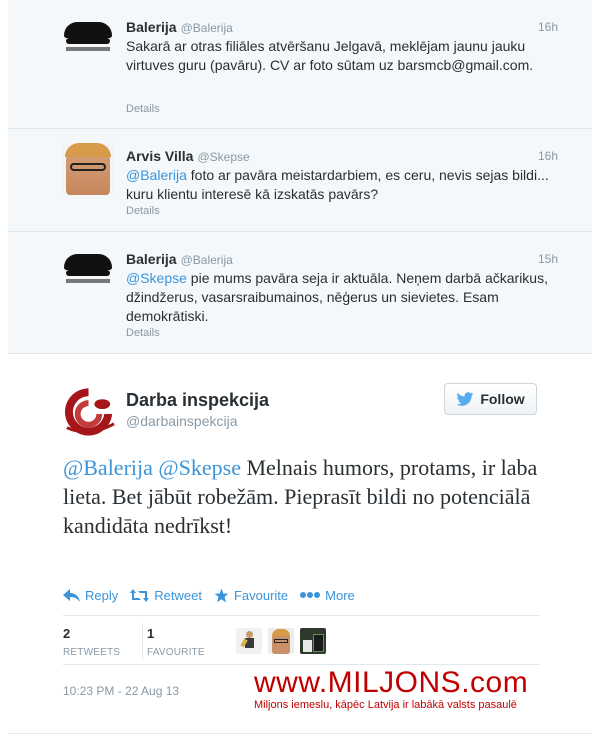 Image resolution: width=599 pixels, height=740 pixels. What do you see at coordinates (502, 399) in the screenshot?
I see `follow-label: Follow` at bounding box center [502, 399].